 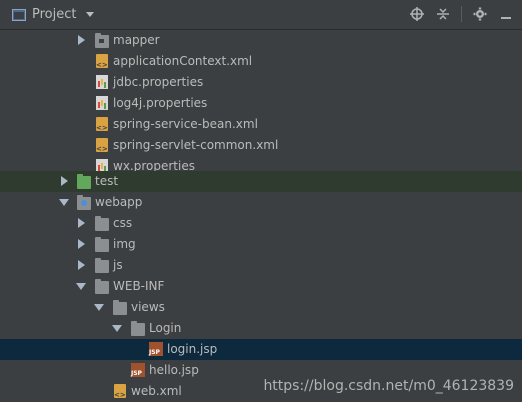 I want to click on tree-item-label: web.xml, so click(x=156, y=391).